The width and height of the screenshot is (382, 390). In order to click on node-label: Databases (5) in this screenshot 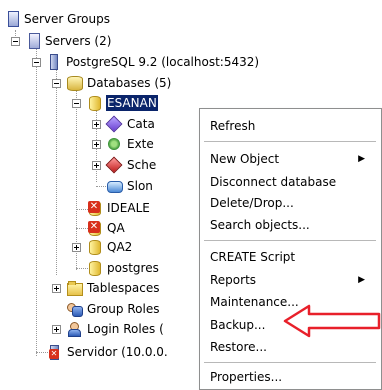, I will do `click(129, 83)`.